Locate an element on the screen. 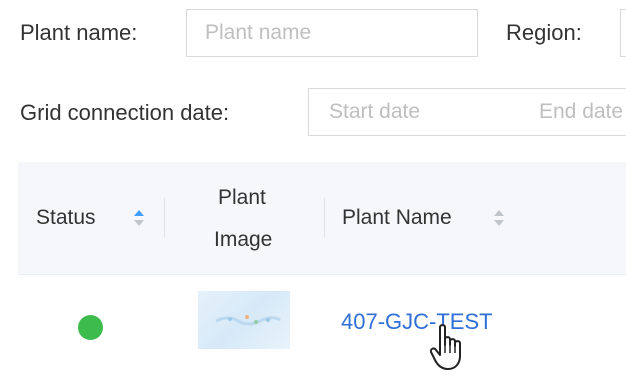  plant-name-input is located at coordinates (332, 33).